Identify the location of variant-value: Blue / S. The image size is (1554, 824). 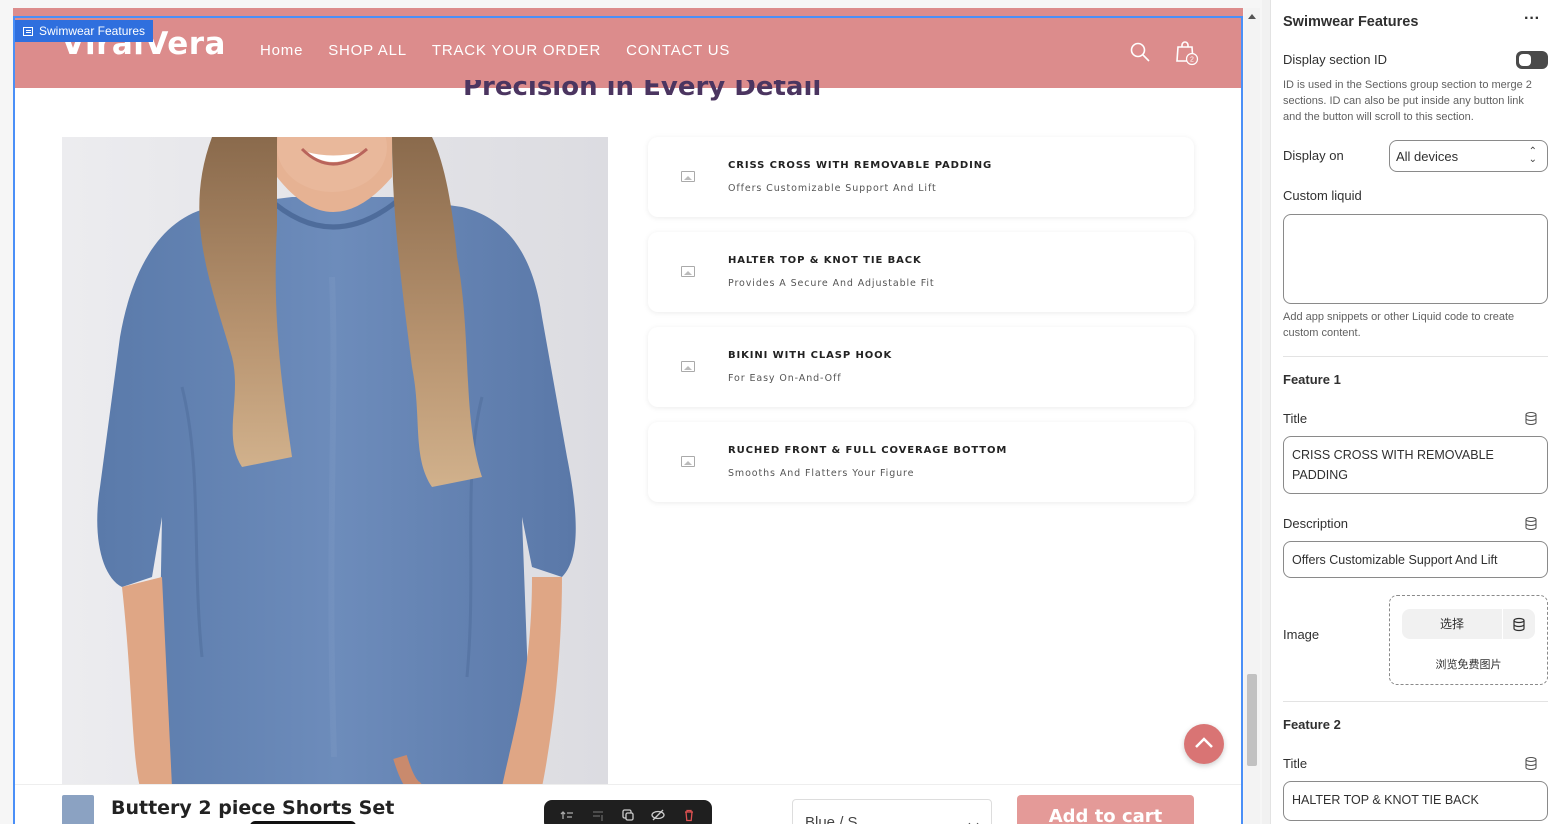
(831, 819).